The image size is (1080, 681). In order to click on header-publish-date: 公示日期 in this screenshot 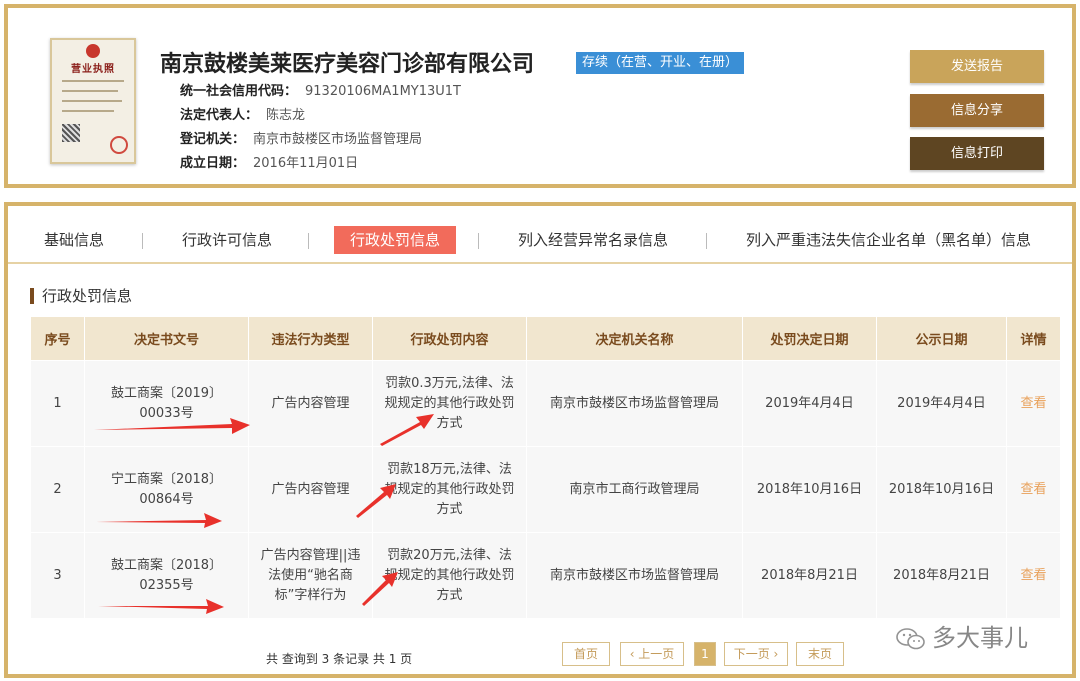, I will do `click(941, 338)`.